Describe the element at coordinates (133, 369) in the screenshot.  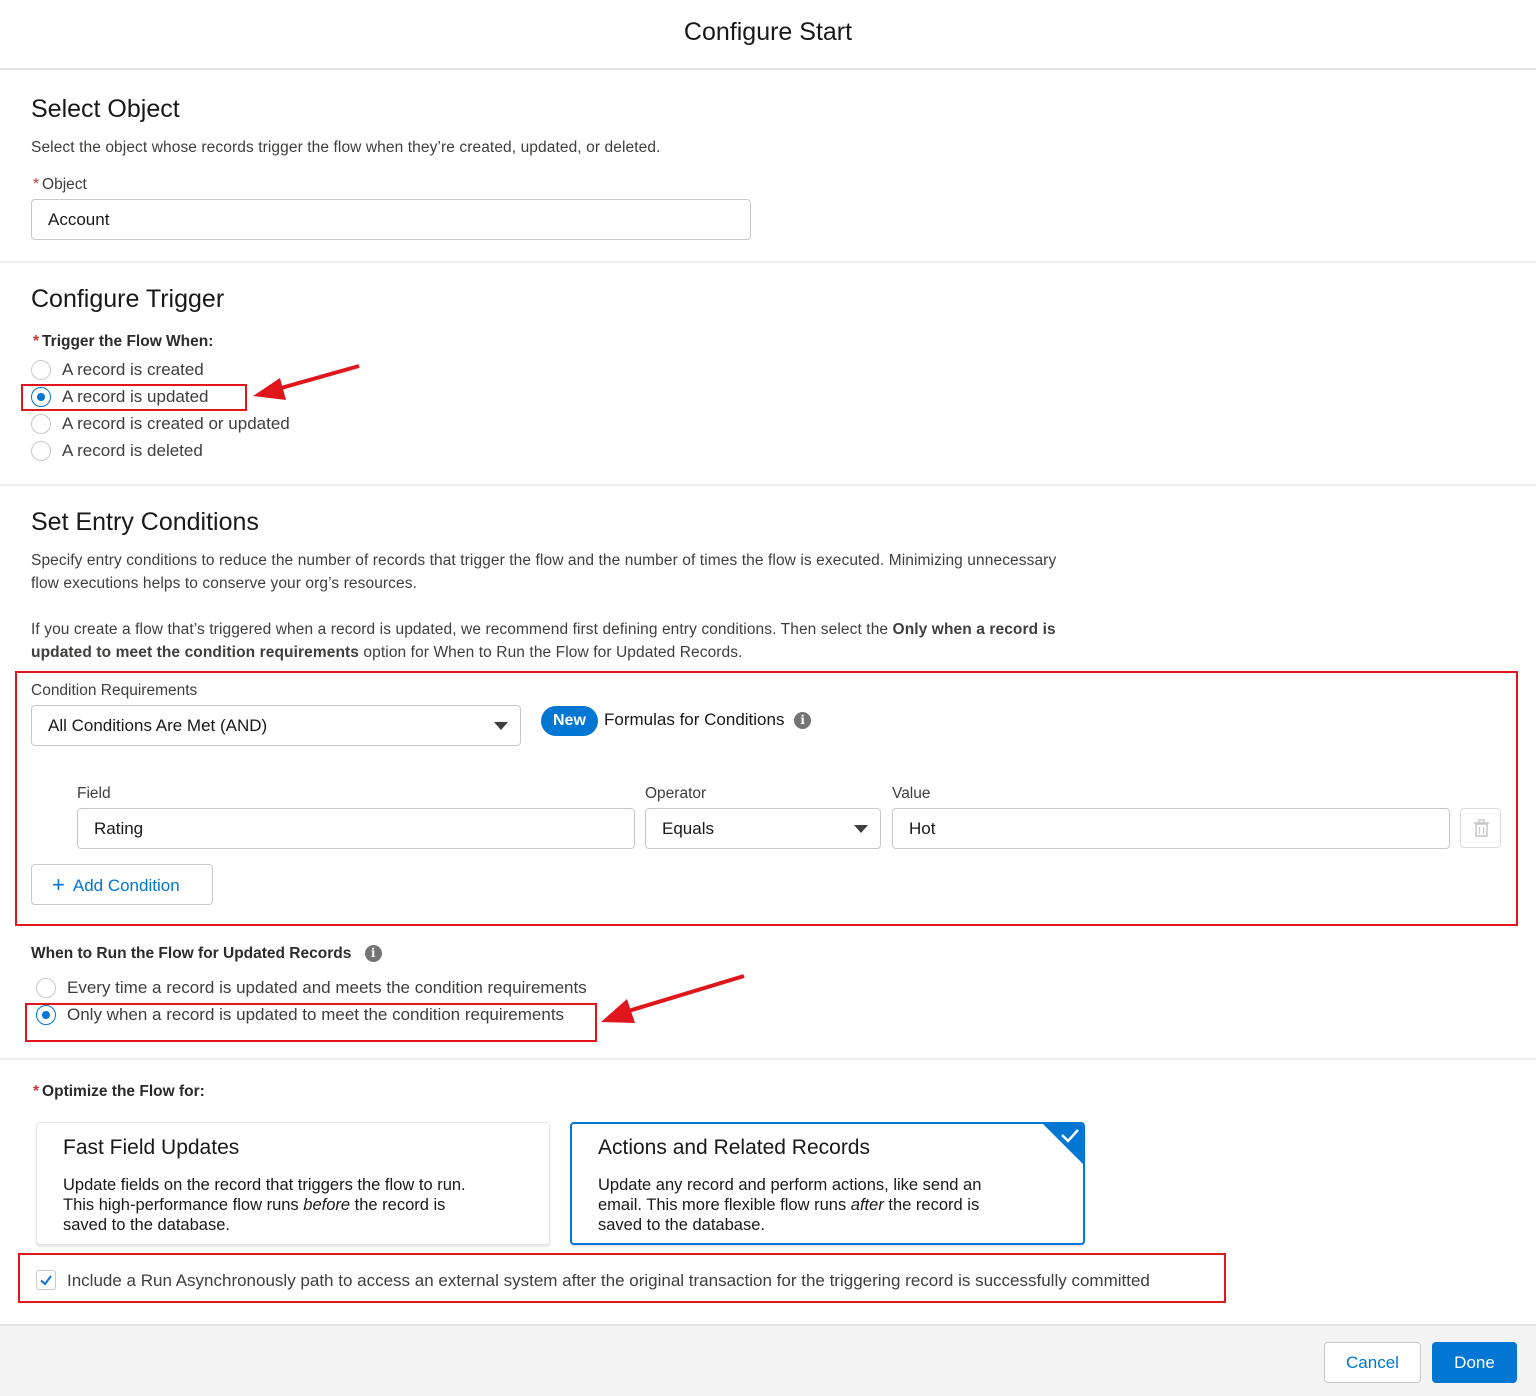
I see `trigger-option-label: A record is created` at that location.